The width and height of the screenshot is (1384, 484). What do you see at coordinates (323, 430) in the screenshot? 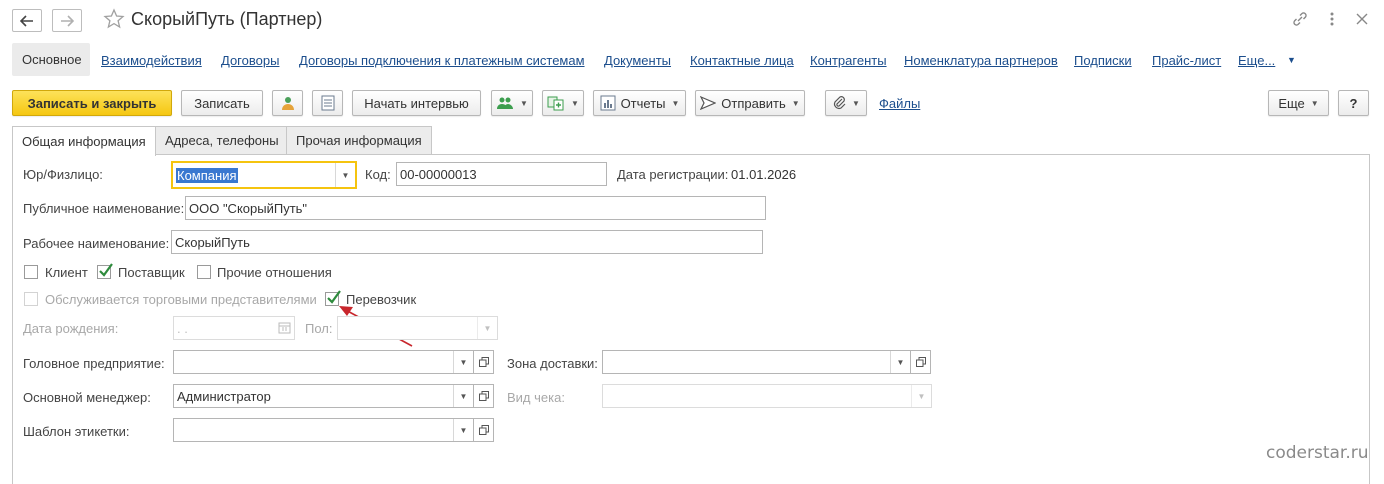
I see `label-template-field: ▼` at bounding box center [323, 430].